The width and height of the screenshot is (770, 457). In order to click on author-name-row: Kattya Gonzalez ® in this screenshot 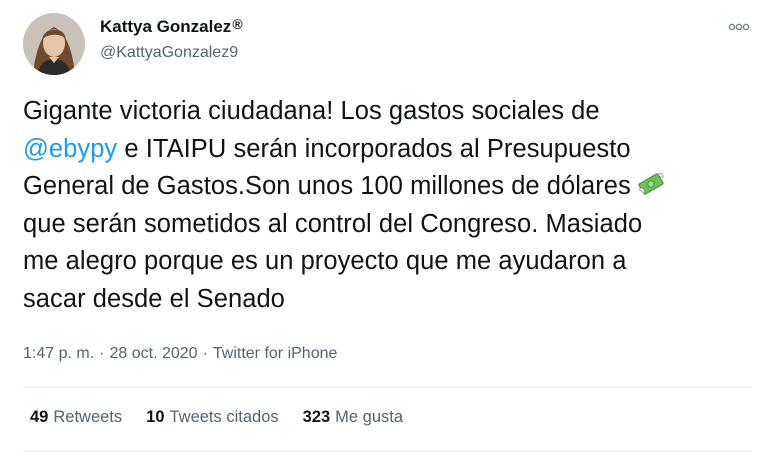, I will do `click(171, 26)`.